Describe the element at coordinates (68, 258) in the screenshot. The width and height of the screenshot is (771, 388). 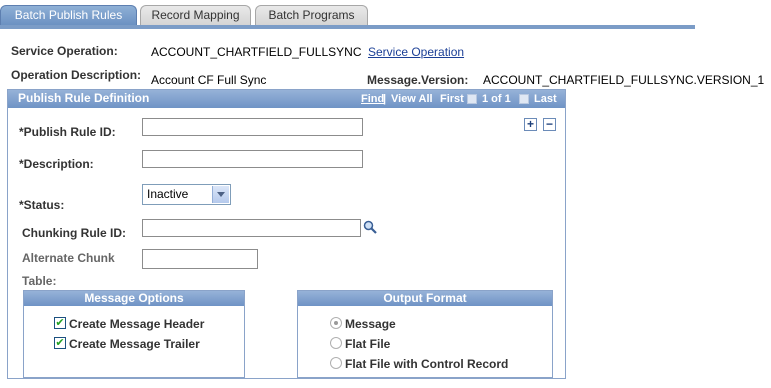
I see `alternate-chunk-label: Alternate Chunk` at that location.